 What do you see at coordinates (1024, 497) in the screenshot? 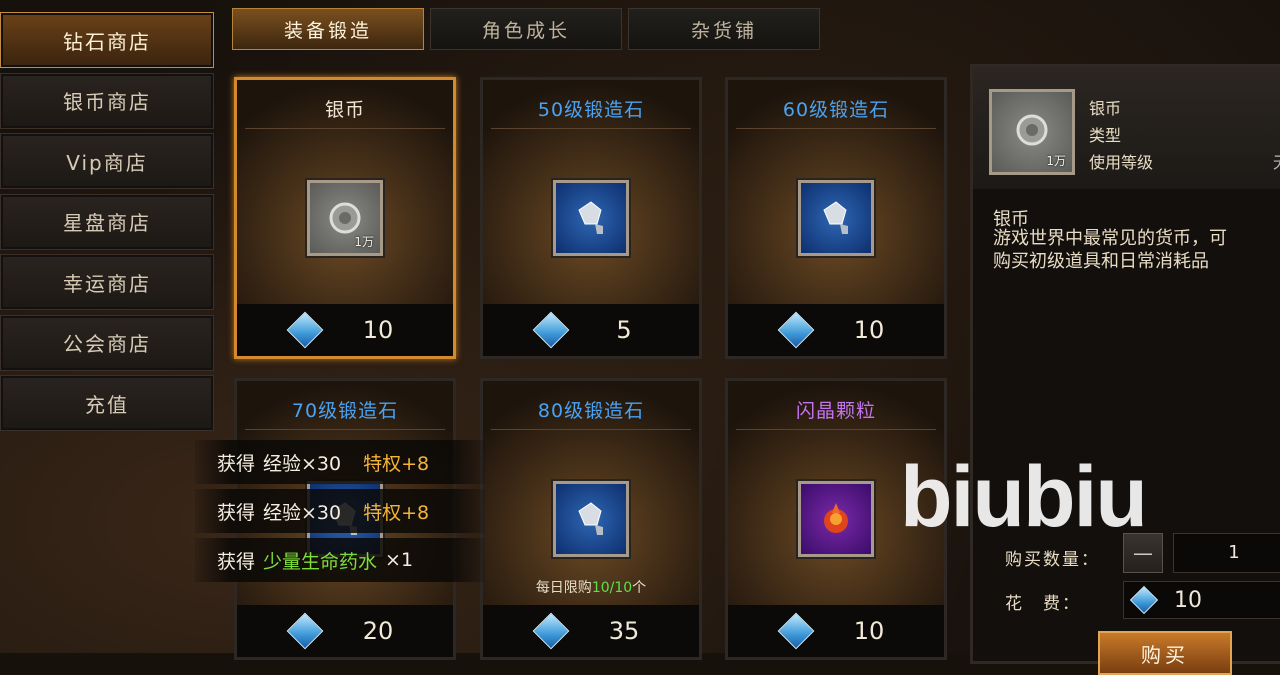
I see `watermark: biubiu` at bounding box center [1024, 497].